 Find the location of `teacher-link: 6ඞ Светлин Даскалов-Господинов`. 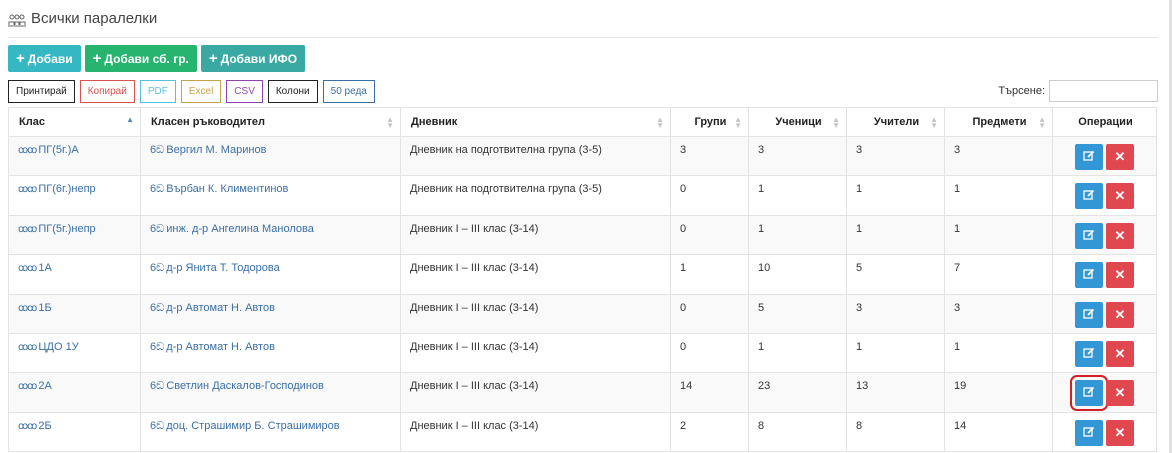

teacher-link: 6ඞ Светлин Даскалов-Господинов is located at coordinates (237, 386).